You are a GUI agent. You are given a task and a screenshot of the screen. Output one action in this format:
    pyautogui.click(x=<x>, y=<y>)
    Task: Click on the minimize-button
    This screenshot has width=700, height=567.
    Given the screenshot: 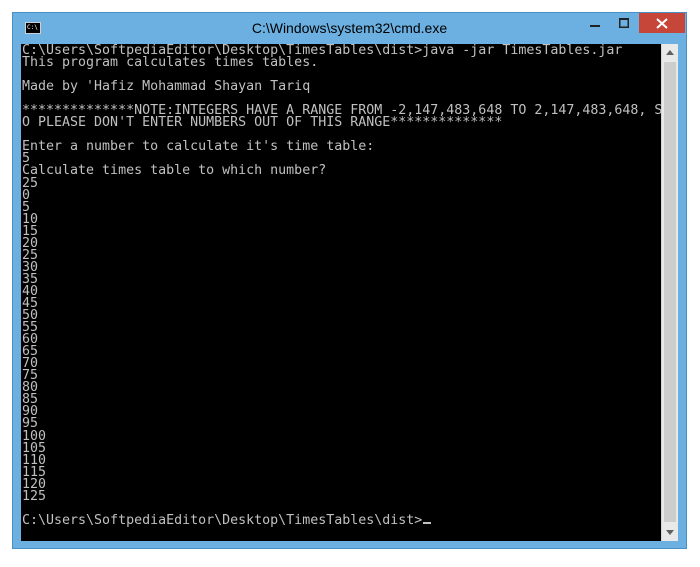 What is the action you would take?
    pyautogui.click(x=595, y=23)
    